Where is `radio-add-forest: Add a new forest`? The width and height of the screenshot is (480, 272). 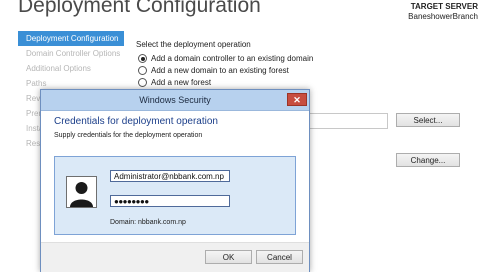 radio-add-forest: Add a new forest is located at coordinates (174, 82).